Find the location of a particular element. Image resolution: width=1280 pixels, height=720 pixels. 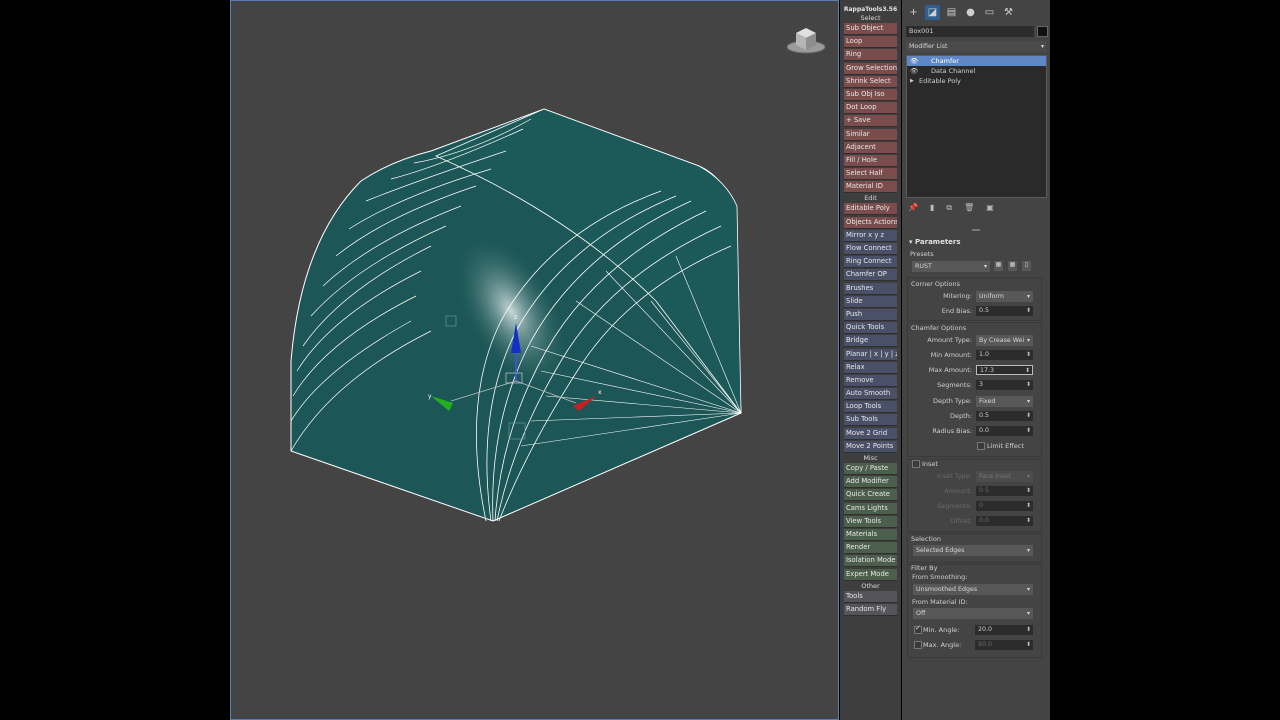

rappa-button-slide: Slide is located at coordinates (870, 301).